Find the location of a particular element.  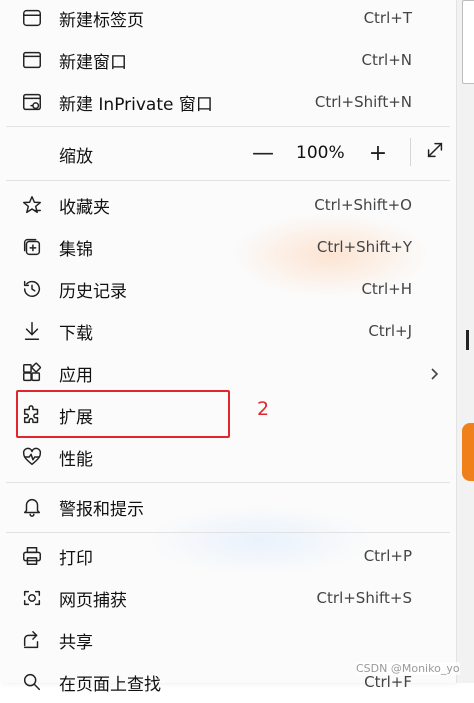

background-orange-element is located at coordinates (468, 452).